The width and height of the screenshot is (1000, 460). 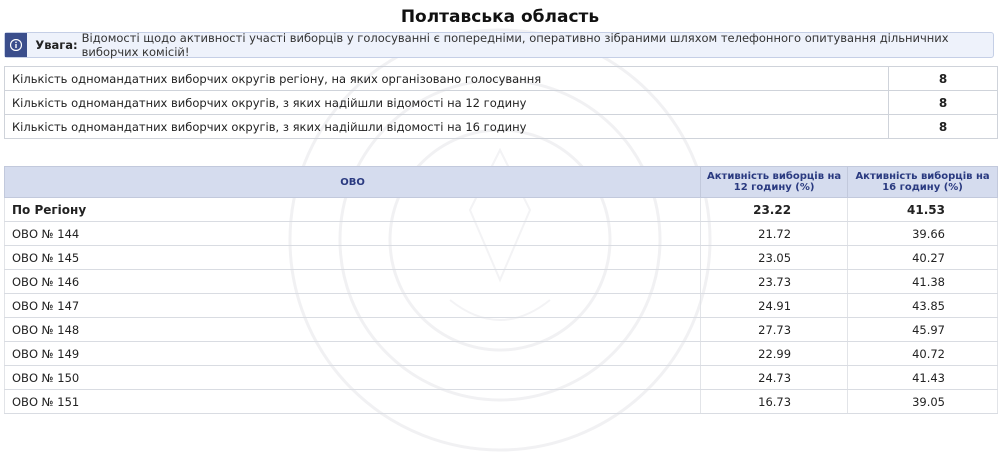 I want to click on row-name: ОВО № 148, so click(x=352, y=329).